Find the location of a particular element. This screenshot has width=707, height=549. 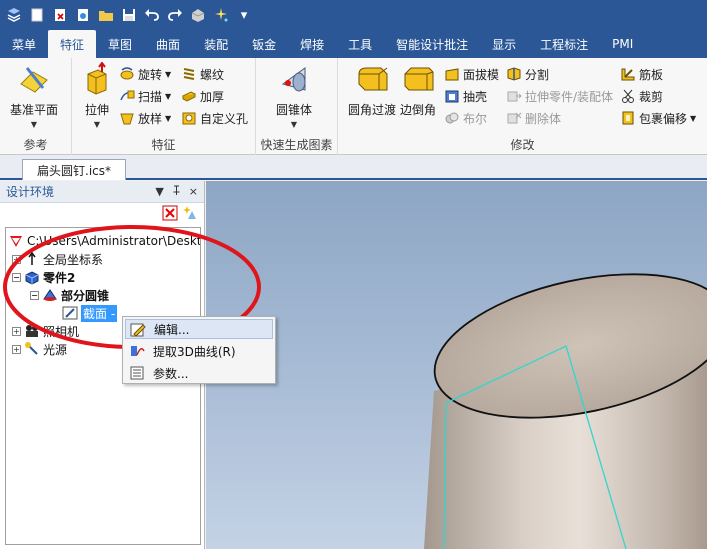

tab-sheetmetal: 钣金 is located at coordinates (264, 44).